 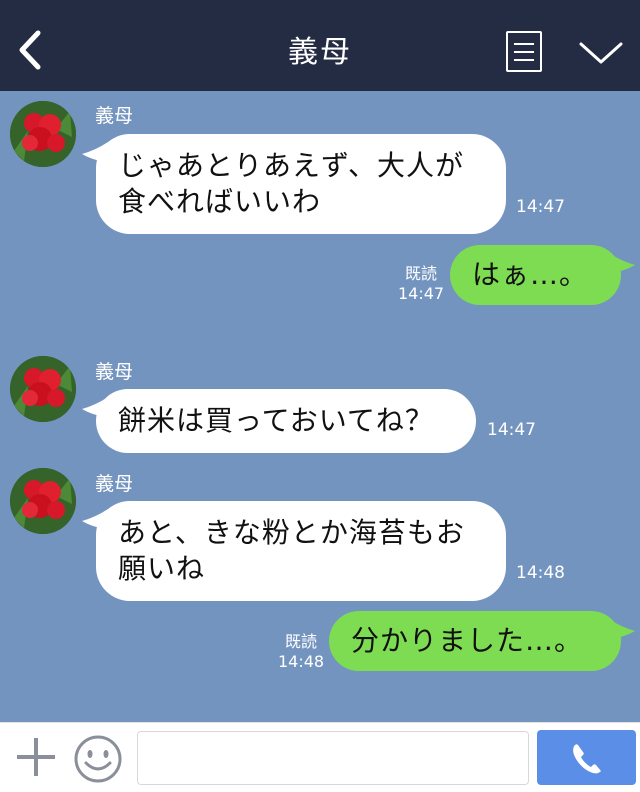 I want to click on read-receipt: 既読 14:47, so click(x=421, y=284).